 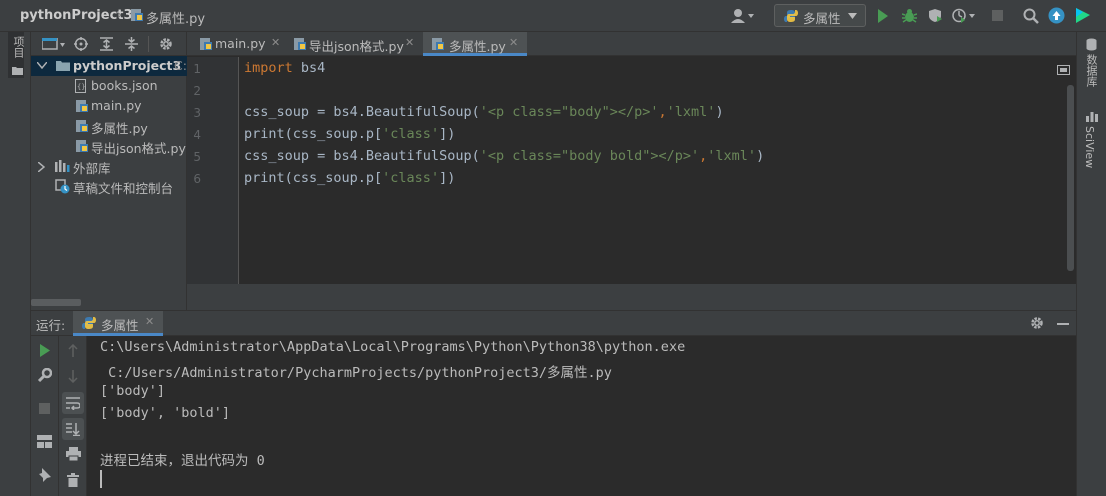 What do you see at coordinates (1063, 324) in the screenshot?
I see `minimize-icon` at bounding box center [1063, 324].